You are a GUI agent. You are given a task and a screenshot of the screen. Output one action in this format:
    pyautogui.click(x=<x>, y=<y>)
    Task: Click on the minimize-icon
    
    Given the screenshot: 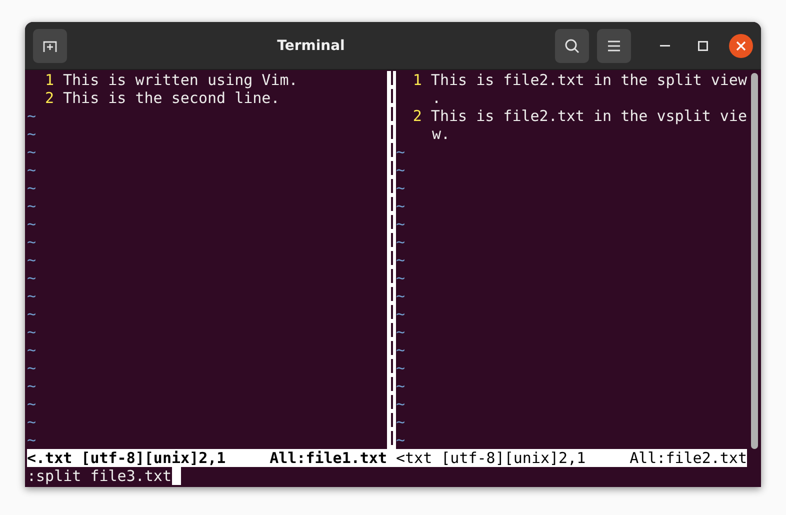 What is the action you would take?
    pyautogui.click(x=665, y=45)
    